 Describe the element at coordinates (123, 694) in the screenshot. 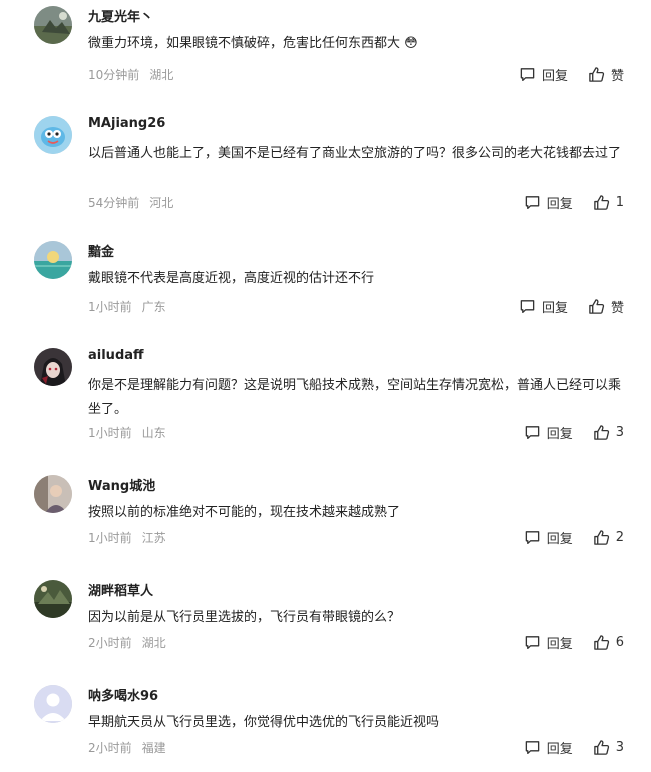

I see `comment-author: 呐多喝水96` at that location.